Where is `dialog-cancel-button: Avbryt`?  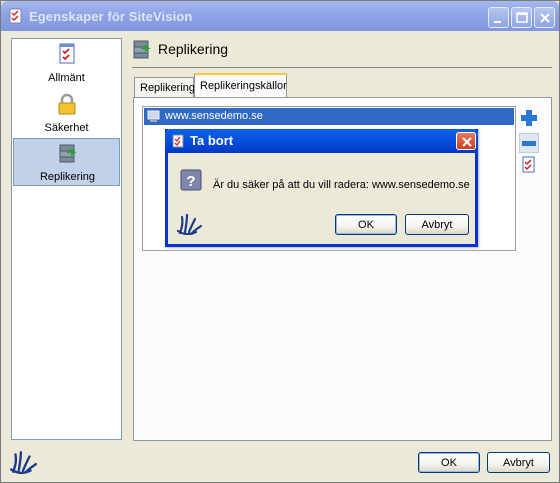
dialog-cancel-button: Avbryt is located at coordinates (437, 224).